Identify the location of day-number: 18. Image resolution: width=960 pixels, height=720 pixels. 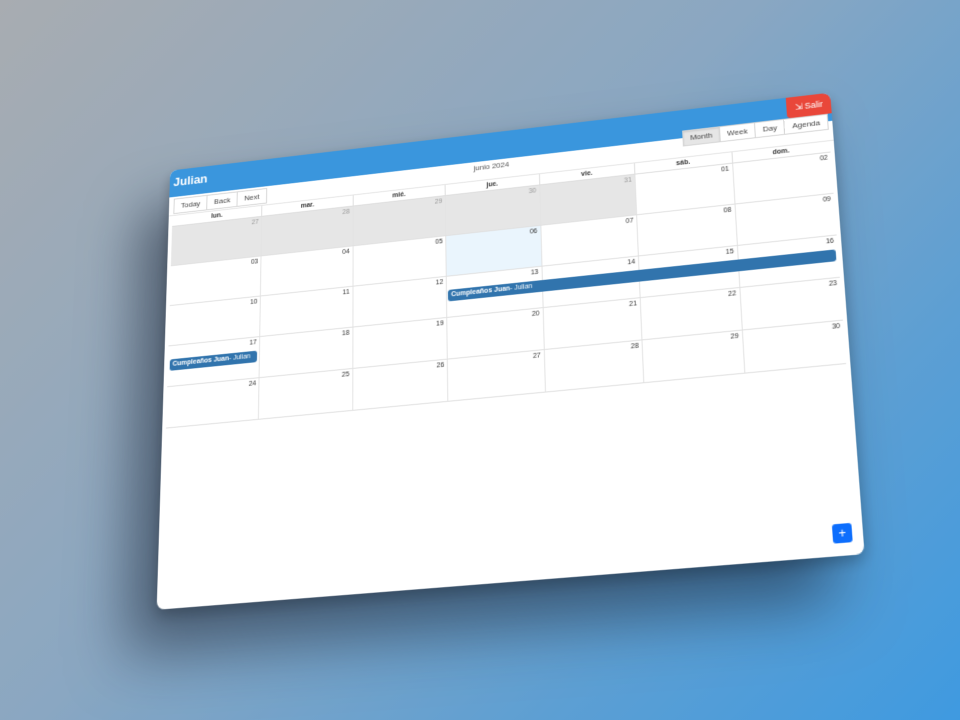
(345, 333).